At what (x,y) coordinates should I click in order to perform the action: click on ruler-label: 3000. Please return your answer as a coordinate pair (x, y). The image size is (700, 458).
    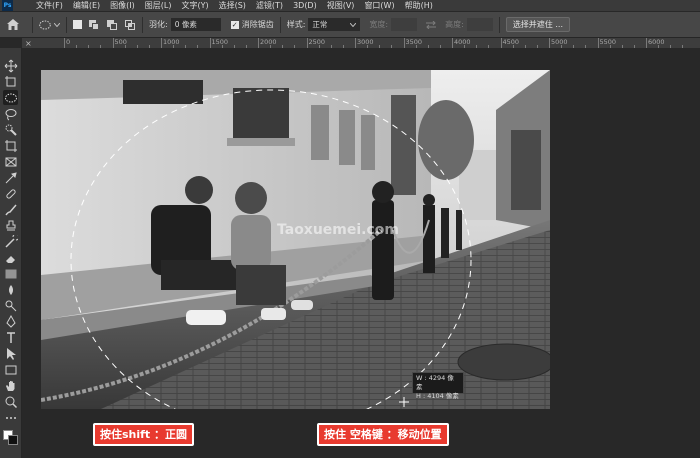
    Looking at the image, I should click on (365, 42).